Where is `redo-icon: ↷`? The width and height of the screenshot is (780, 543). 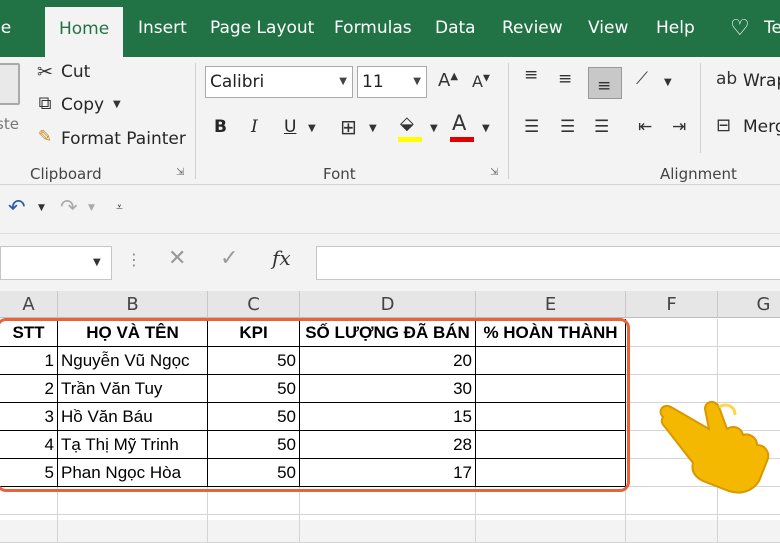 redo-icon: ↷ is located at coordinates (69, 207).